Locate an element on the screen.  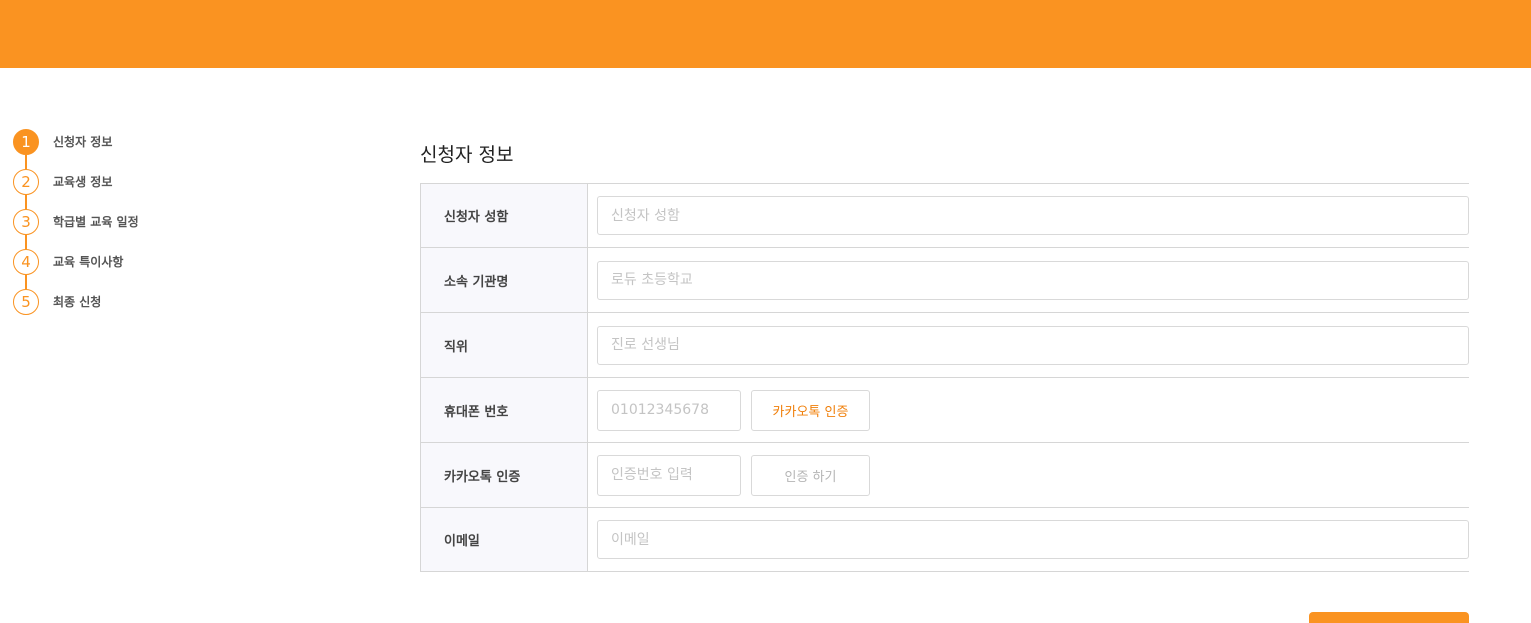
field-label: 카카오톡 인증 is located at coordinates (504, 475).